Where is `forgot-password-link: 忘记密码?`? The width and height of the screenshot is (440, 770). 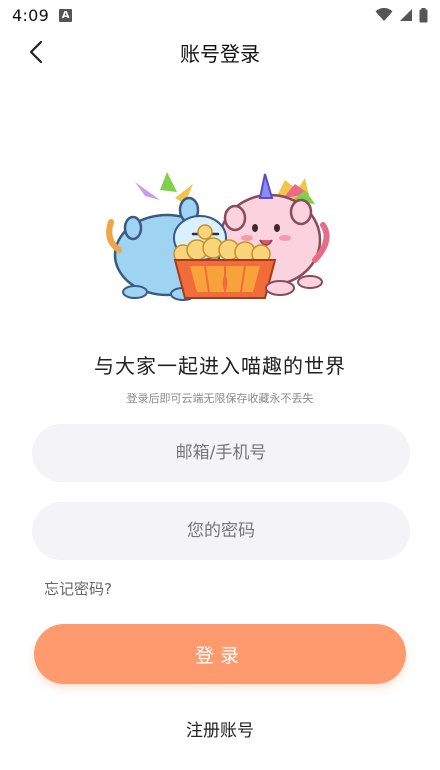
forgot-password-link: 忘记密码? is located at coordinates (78, 588).